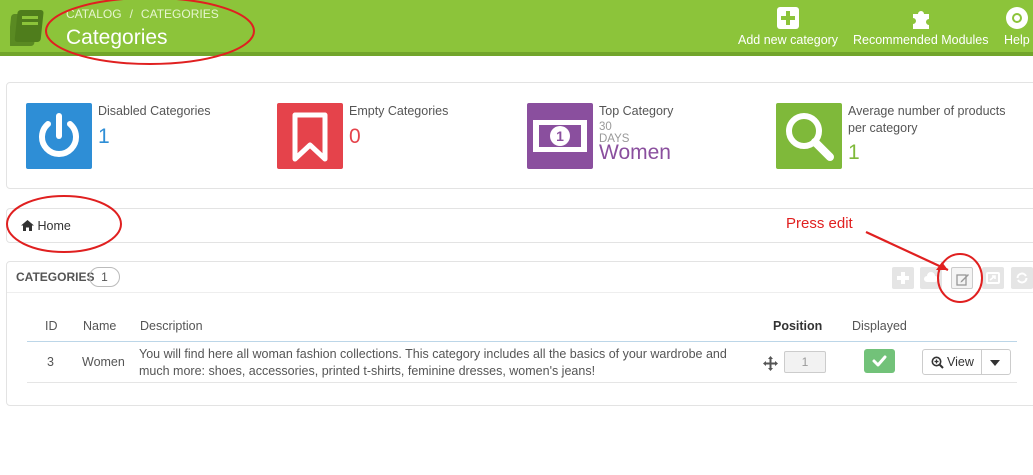 The image size is (1033, 475). Describe the element at coordinates (907, 251) in the screenshot. I see `annotation-arrow-line` at that location.